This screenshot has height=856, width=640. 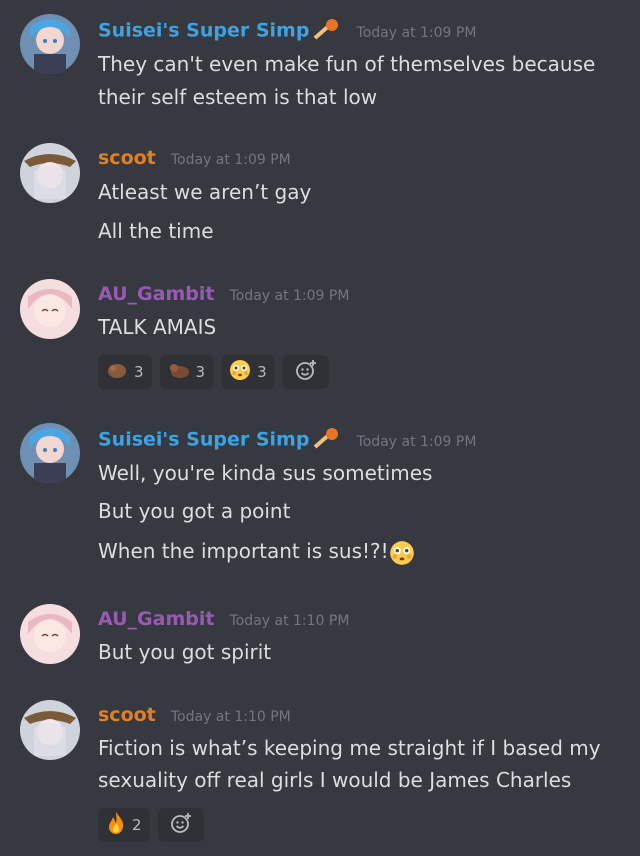 I want to click on message-text: When the important is sus!?!, so click(x=243, y=551).